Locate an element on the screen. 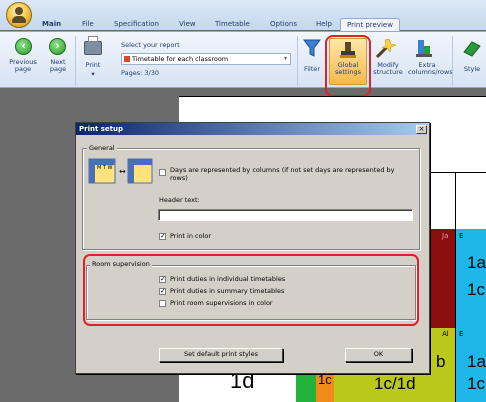 The image size is (486, 402). report-select: Timetable for each classroom ▾ is located at coordinates (206, 59).